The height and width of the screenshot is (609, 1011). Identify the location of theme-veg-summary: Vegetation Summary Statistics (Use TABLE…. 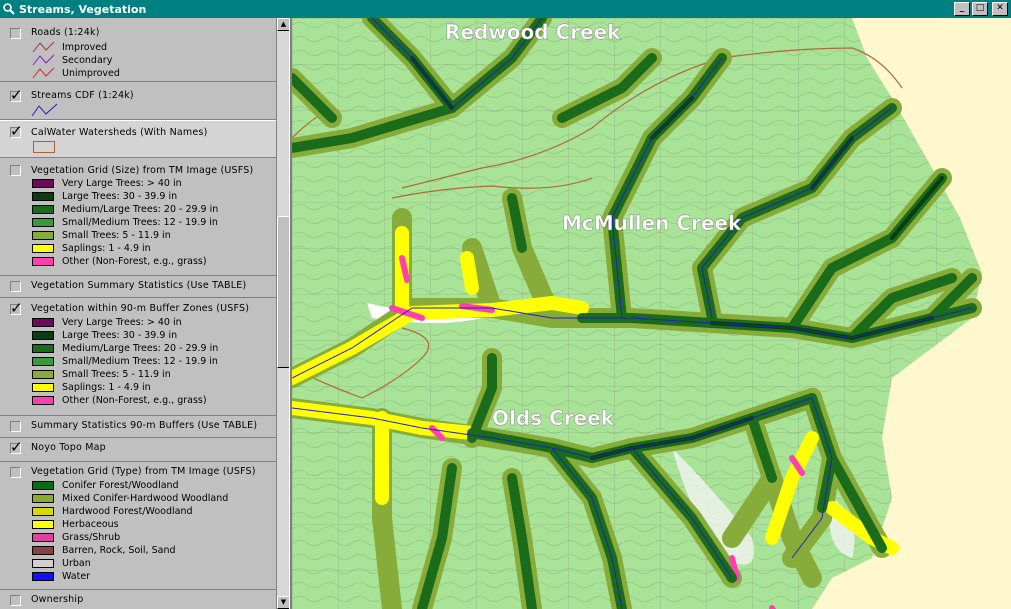
(138, 287).